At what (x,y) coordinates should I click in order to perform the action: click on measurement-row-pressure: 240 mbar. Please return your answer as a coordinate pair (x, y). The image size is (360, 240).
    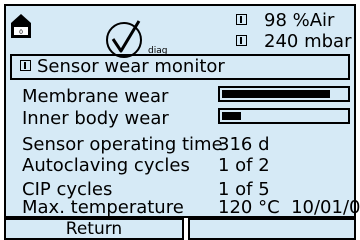
    Looking at the image, I should click on (293, 42).